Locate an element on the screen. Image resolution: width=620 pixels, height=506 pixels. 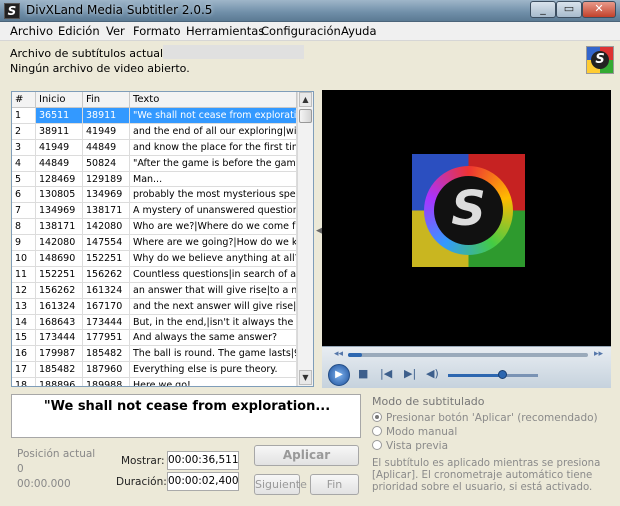
cell-text: Everything else is pure theory. is located at coordinates (213, 370).